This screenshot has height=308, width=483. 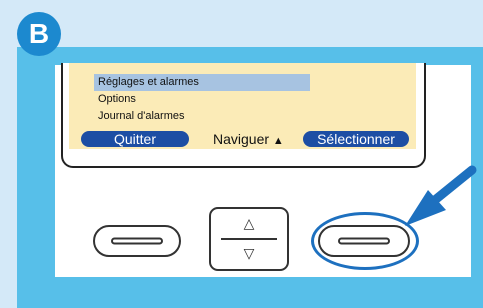 I want to click on button-slot-icon, so click(x=137, y=241).